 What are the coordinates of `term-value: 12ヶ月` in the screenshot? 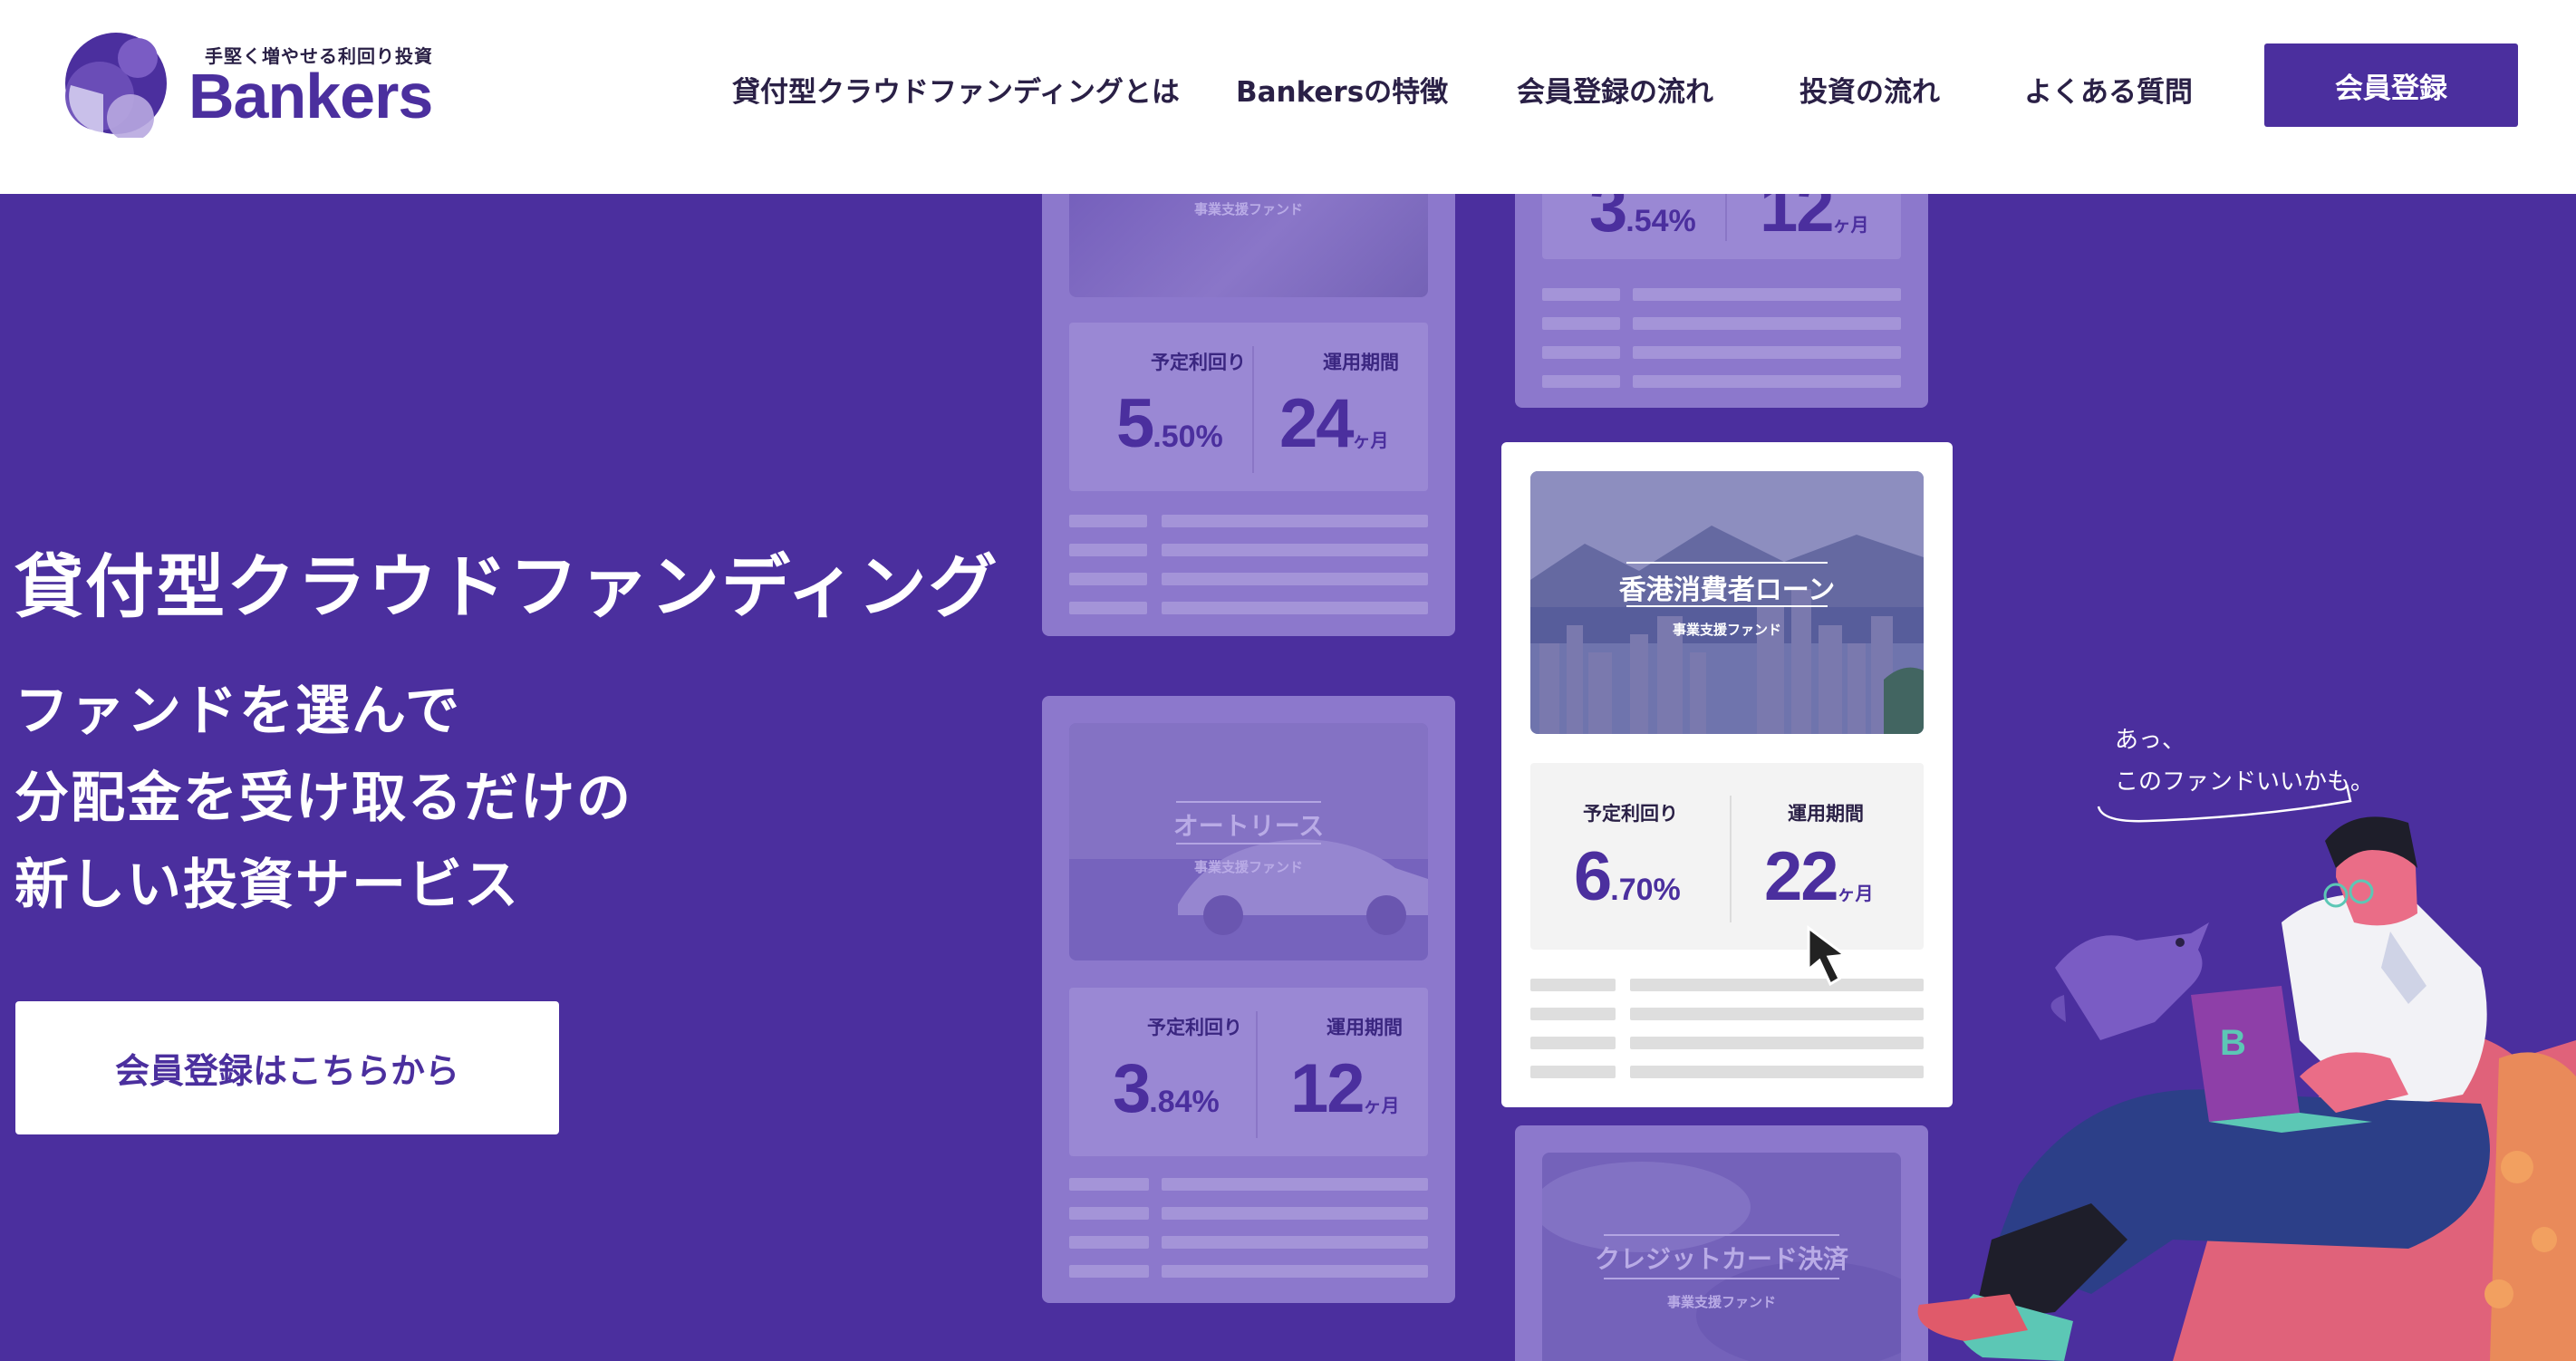 It's located at (1345, 1088).